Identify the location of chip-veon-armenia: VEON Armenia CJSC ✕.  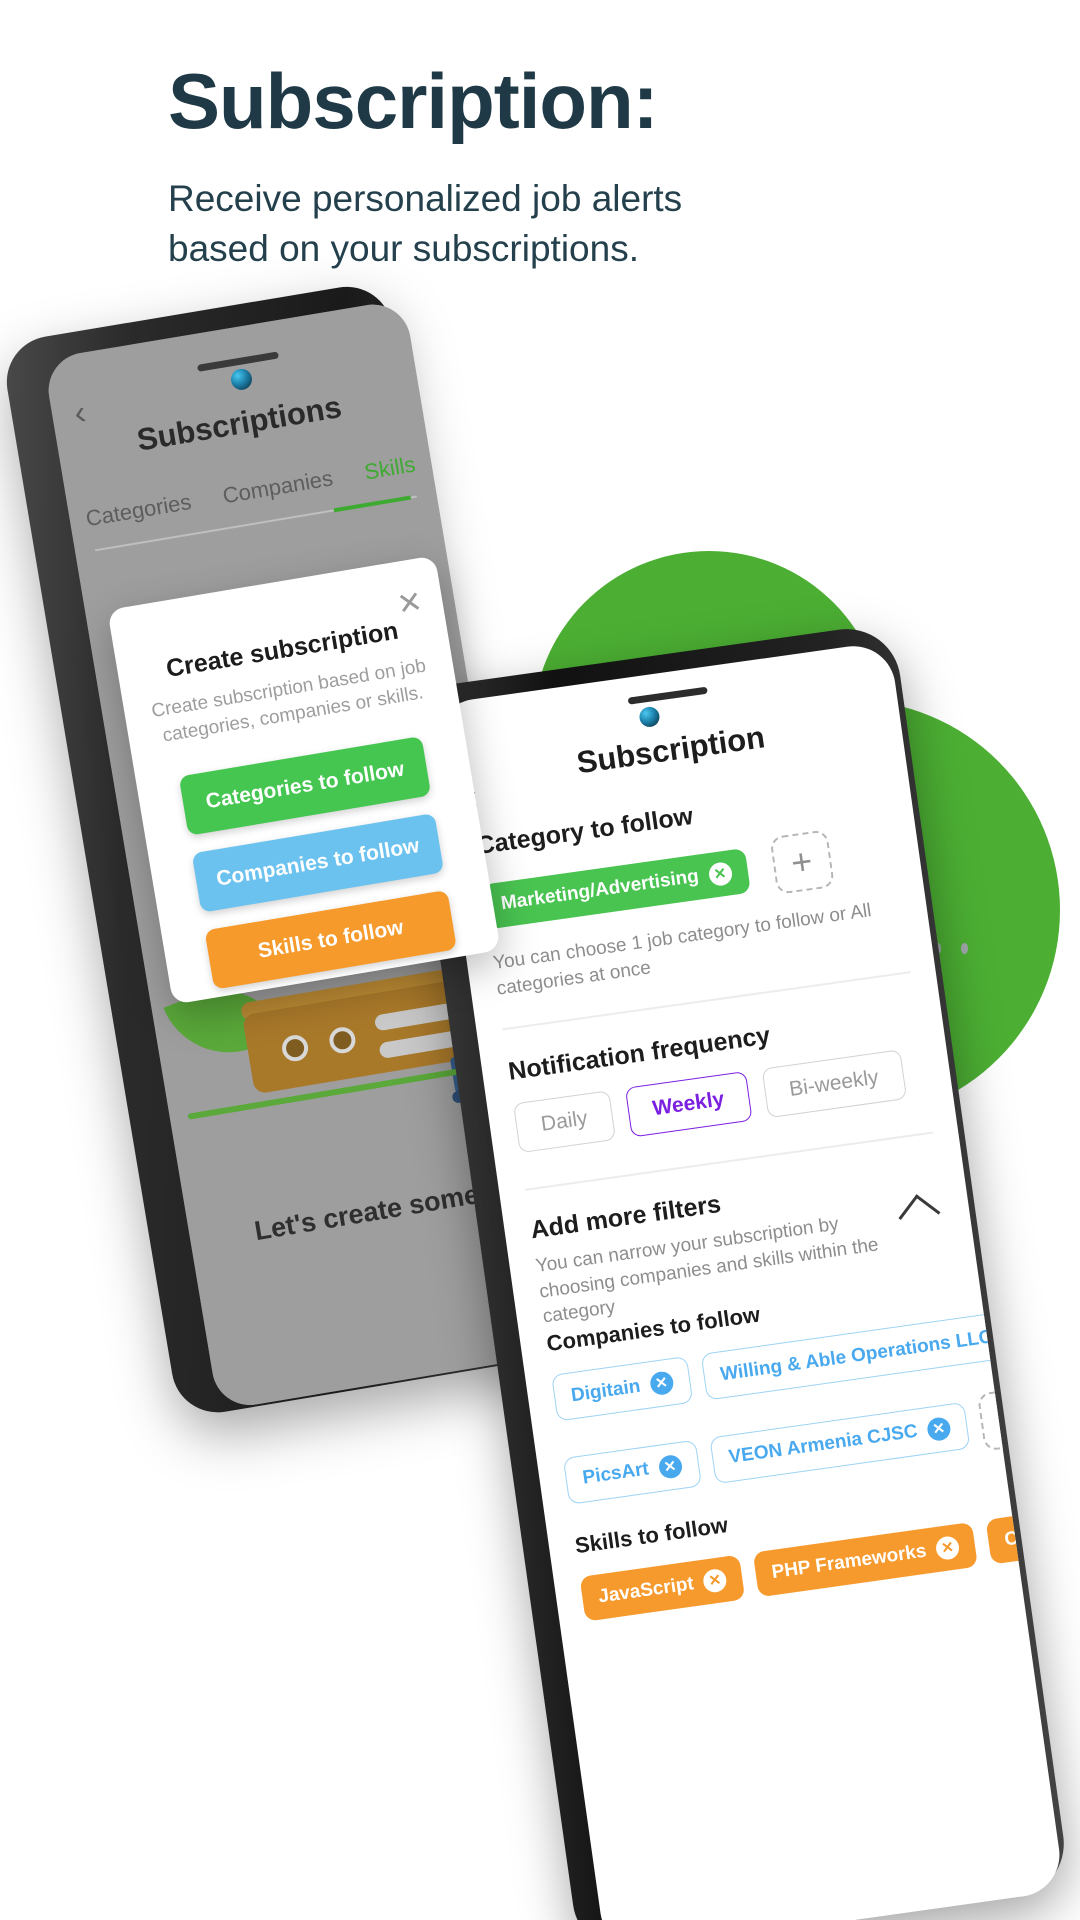
(839, 1442).